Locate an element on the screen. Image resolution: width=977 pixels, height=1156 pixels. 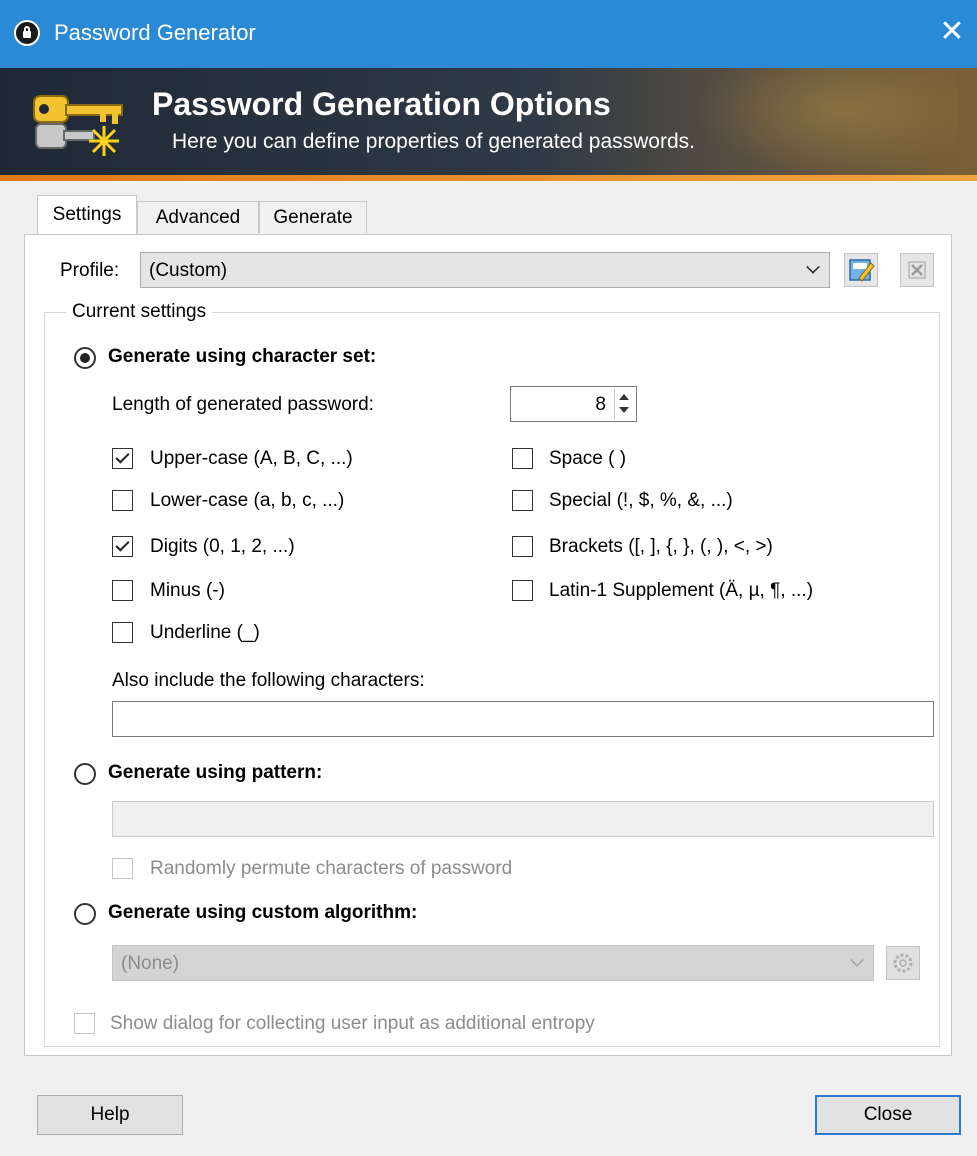
digits-label: Digits (0, 1, 2, ...) is located at coordinates (222, 547).